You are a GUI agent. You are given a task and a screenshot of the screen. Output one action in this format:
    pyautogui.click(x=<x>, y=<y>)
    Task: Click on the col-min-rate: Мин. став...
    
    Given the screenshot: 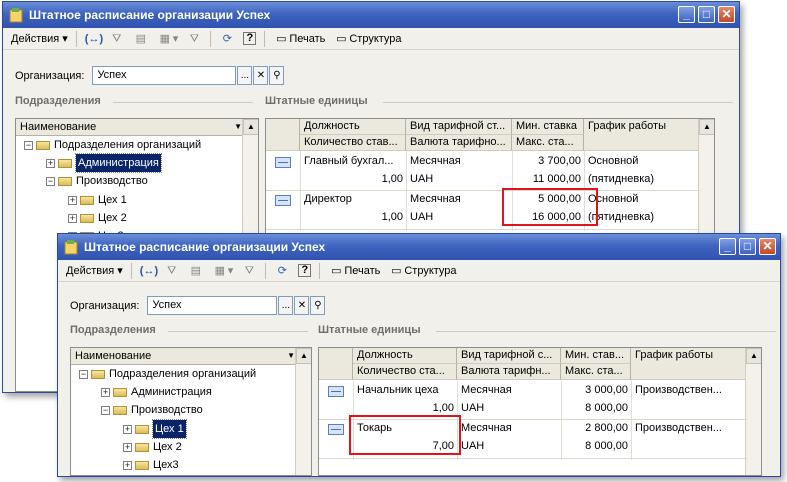 What is the action you would take?
    pyautogui.click(x=596, y=356)
    